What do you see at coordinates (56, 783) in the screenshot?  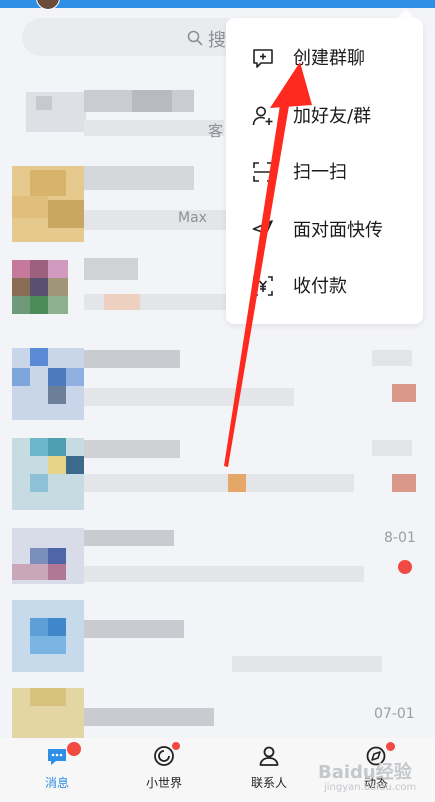 I see `tab-label: 消息` at bounding box center [56, 783].